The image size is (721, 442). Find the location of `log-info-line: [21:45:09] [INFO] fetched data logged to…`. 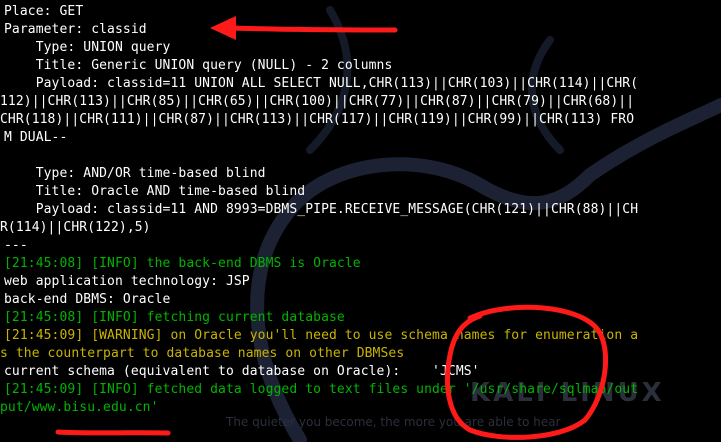

log-info-line: [21:45:09] [INFO] fetched data logged to… is located at coordinates (321, 389).